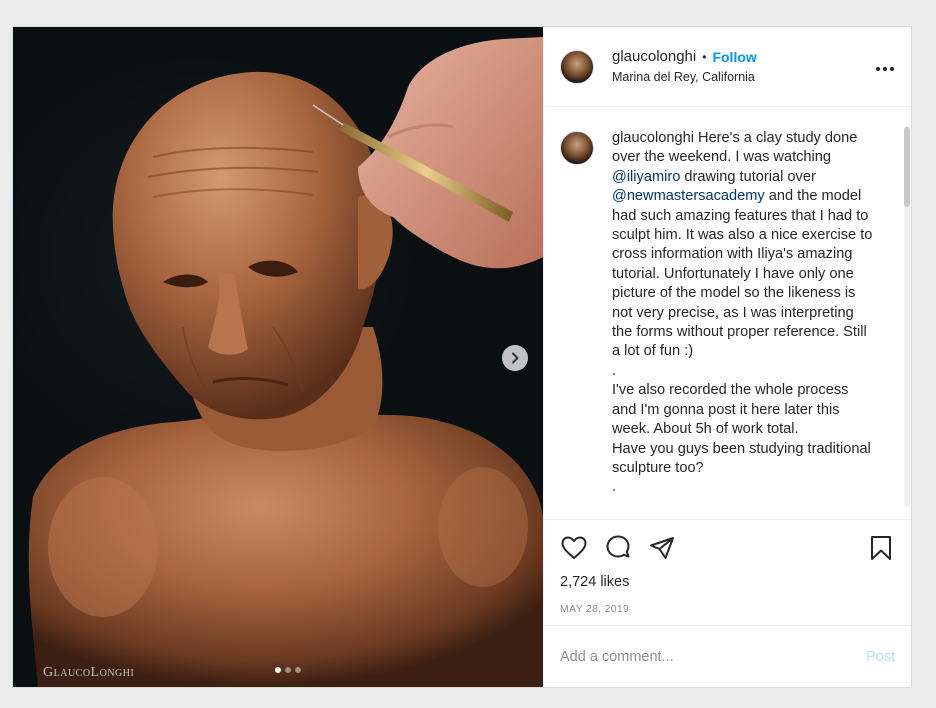  Describe the element at coordinates (688, 196) in the screenshot. I see `mention-link: @newmastersacademy` at that location.